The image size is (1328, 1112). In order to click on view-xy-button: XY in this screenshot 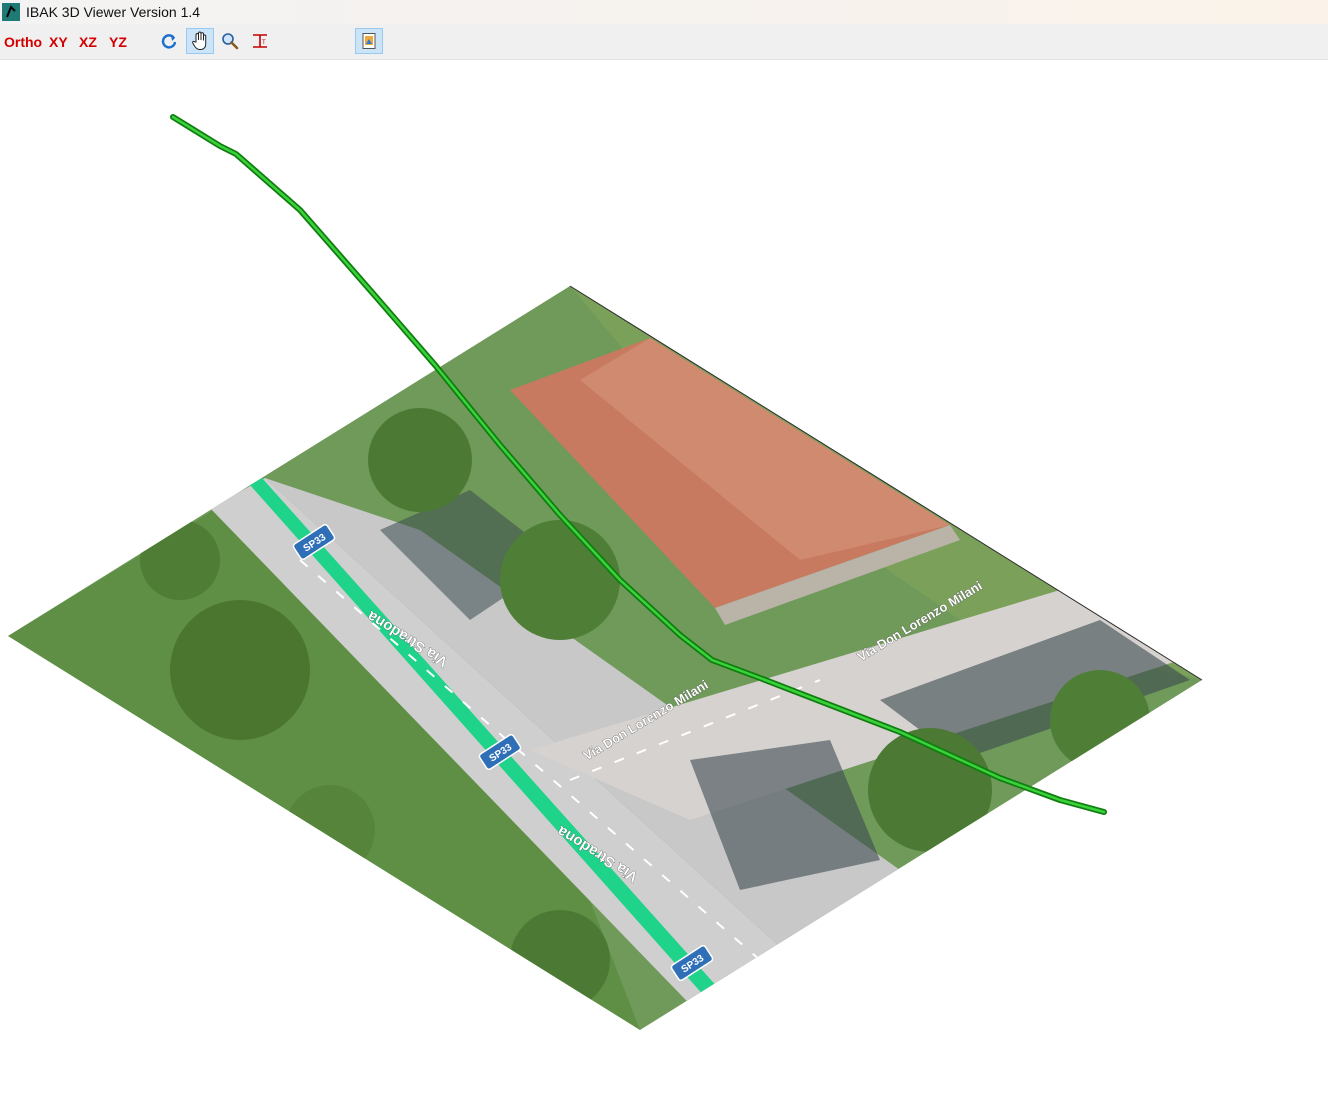, I will do `click(58, 42)`.